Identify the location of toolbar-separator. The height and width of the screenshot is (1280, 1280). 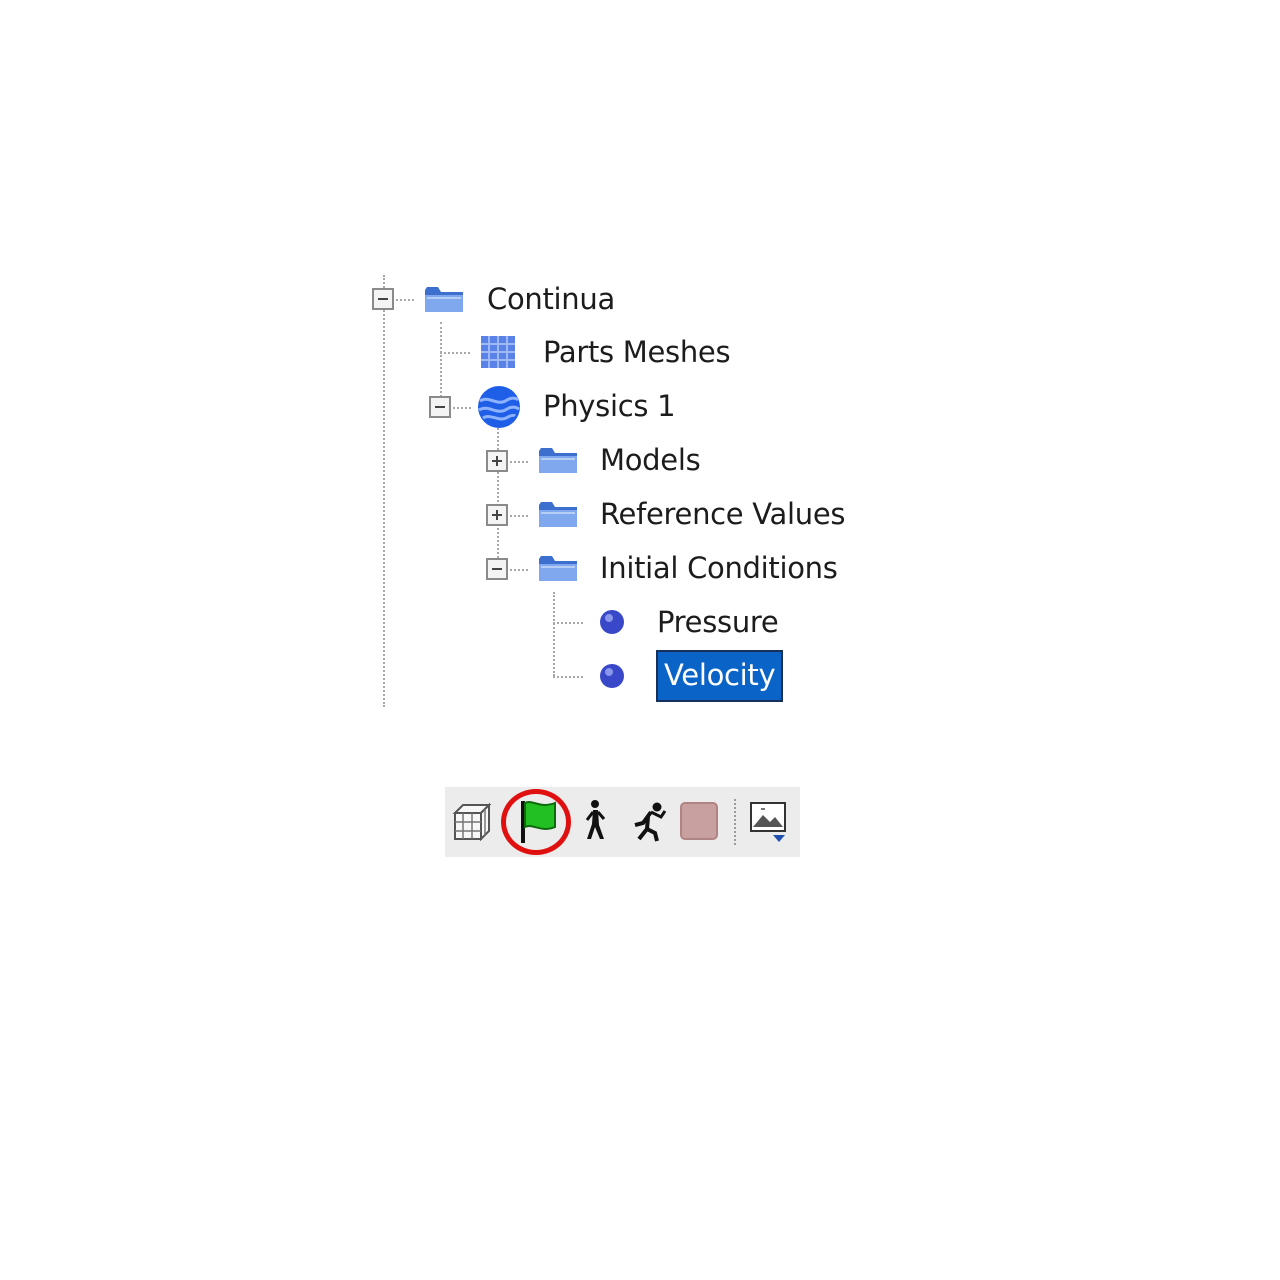
(735, 822).